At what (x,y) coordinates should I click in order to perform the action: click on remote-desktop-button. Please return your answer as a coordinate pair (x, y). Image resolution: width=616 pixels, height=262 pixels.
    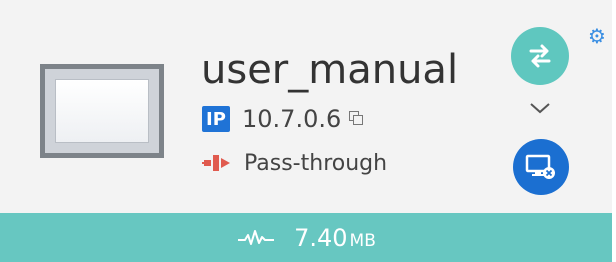
    Looking at the image, I should click on (541, 167).